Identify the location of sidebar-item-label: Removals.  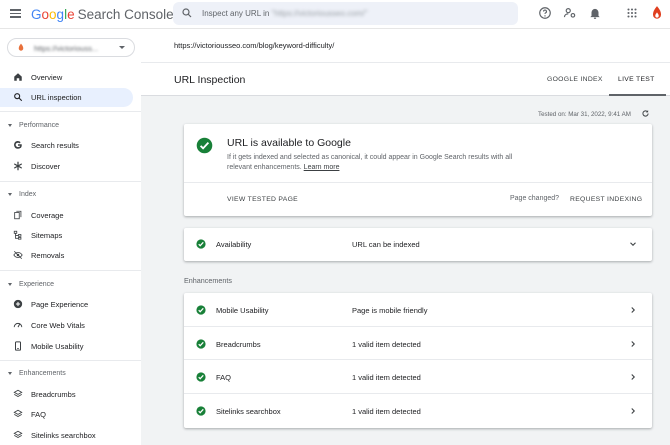
(48, 255).